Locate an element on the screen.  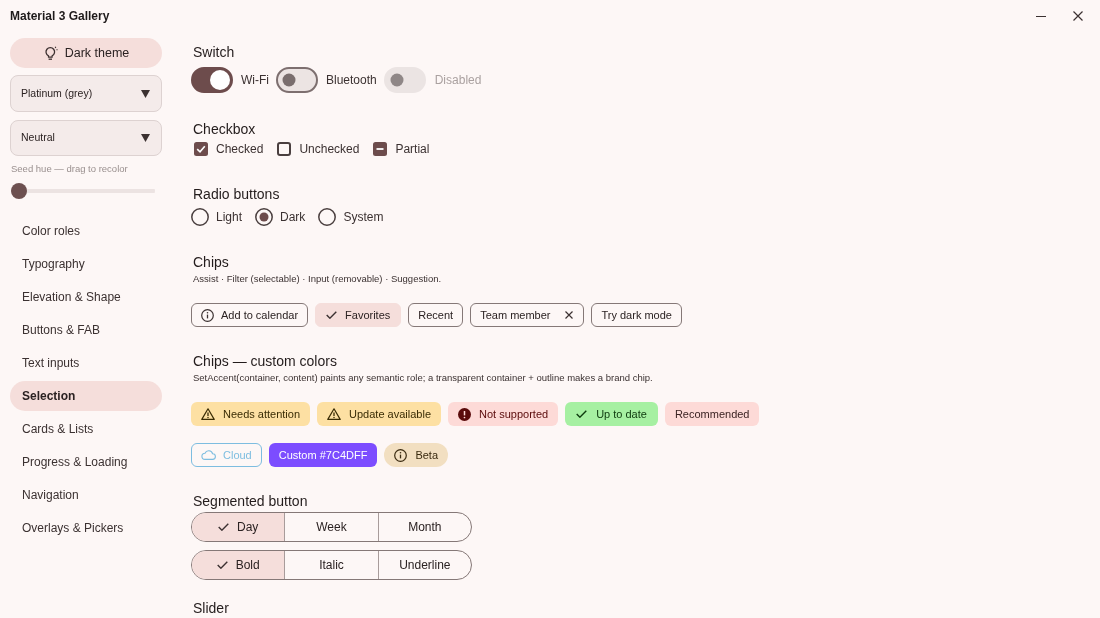
assist-chip: Add to calendar is located at coordinates (250, 315).